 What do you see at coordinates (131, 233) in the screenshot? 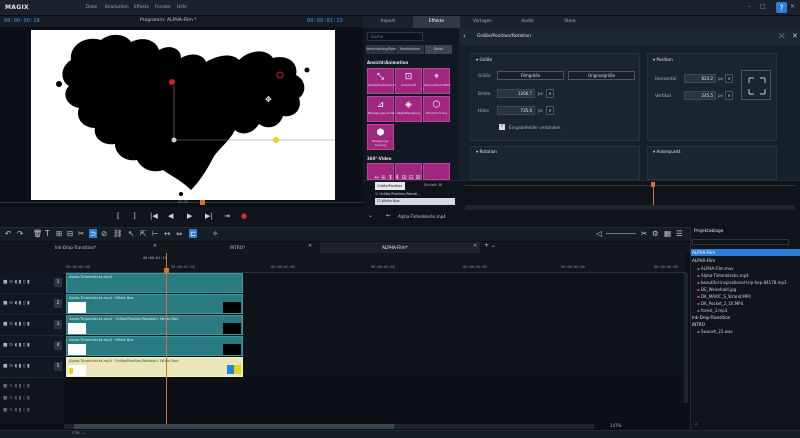
I see `cursor-icon: ↖` at bounding box center [131, 233].